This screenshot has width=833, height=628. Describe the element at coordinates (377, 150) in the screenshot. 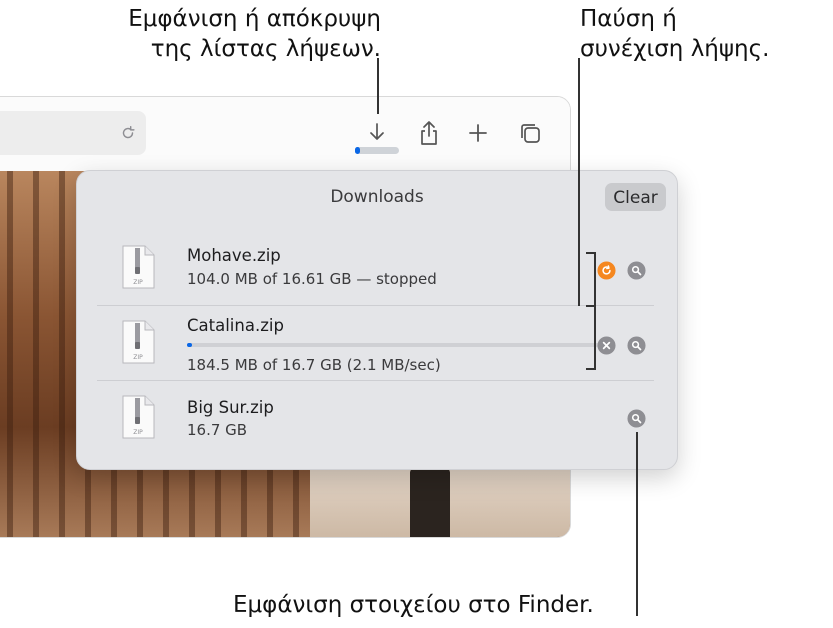

I see `download-progress-bar` at that location.